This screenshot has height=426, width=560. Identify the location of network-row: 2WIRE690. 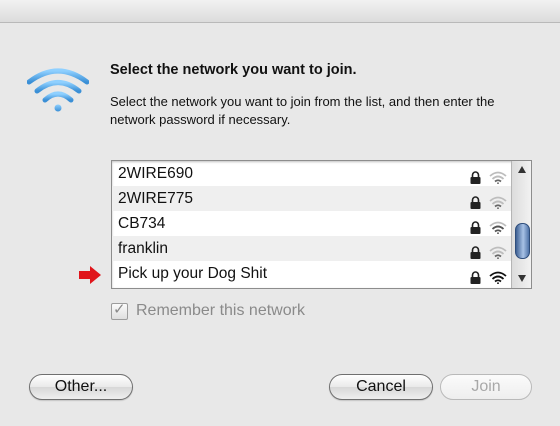
(311, 173).